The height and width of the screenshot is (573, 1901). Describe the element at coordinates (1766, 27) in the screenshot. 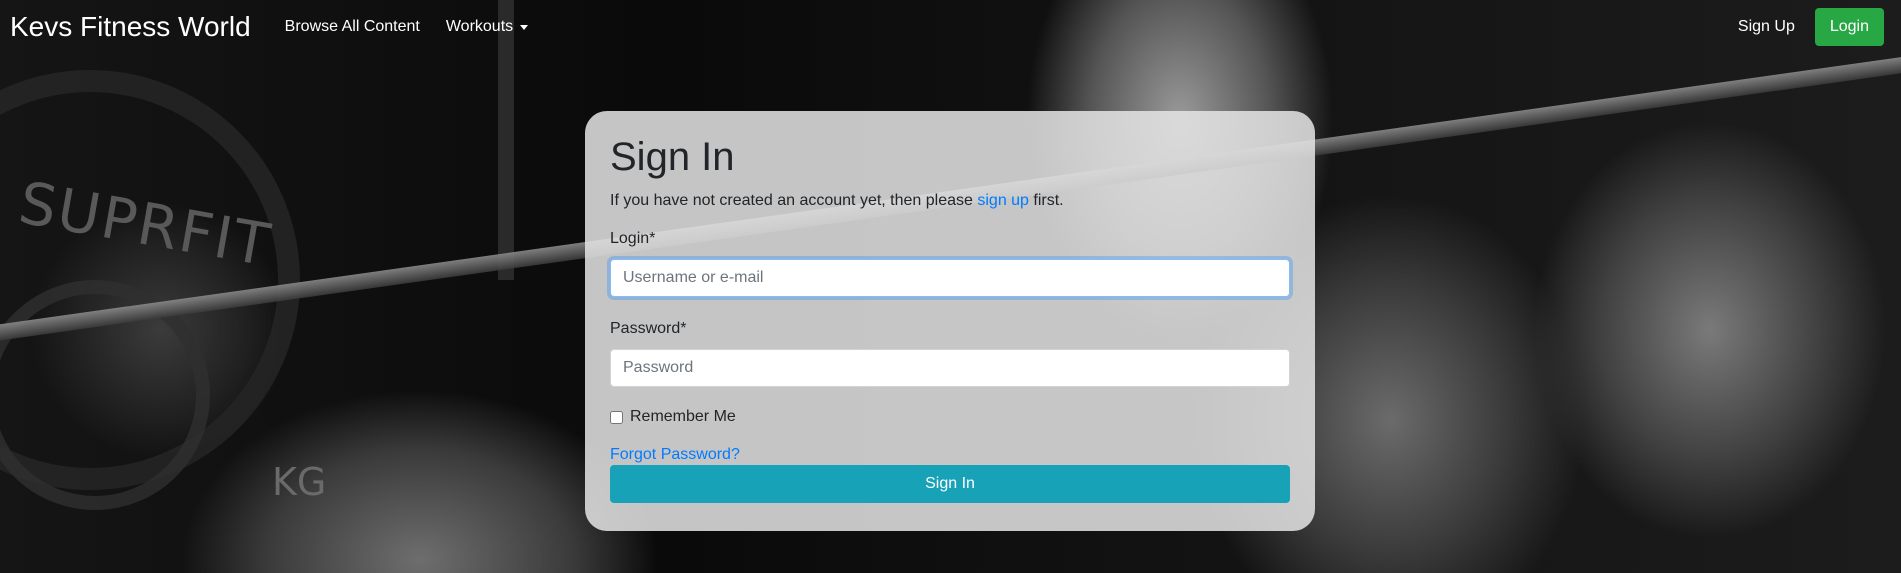

I see `nav-sign-up-link: Sign Up` at that location.